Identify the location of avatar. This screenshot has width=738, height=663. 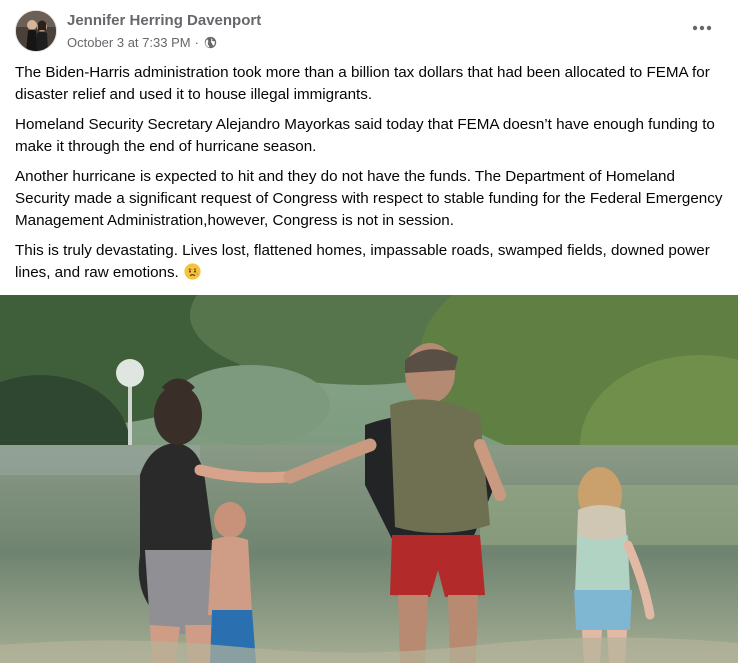
(36, 31).